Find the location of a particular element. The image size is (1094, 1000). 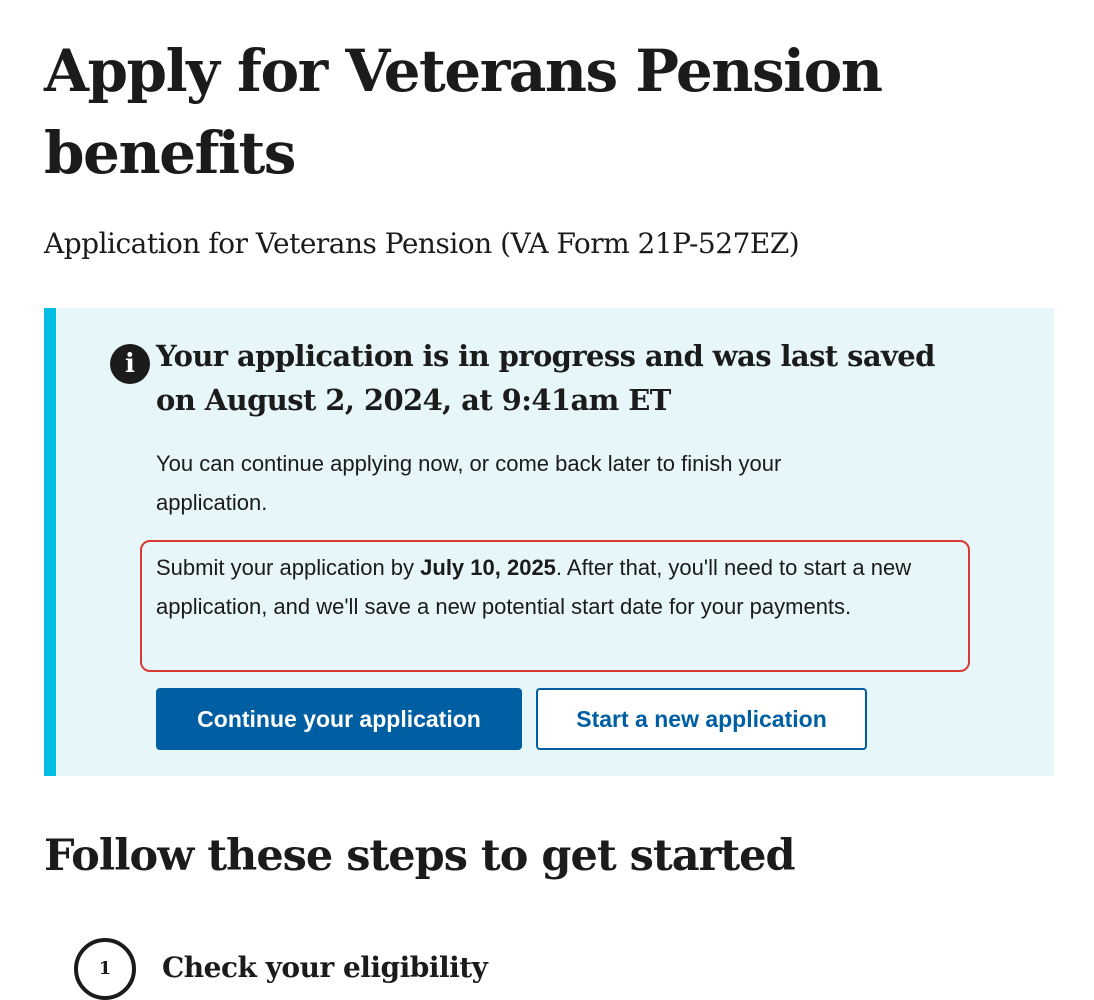

steps-heading: Follow these steps to get started is located at coordinates (420, 856).